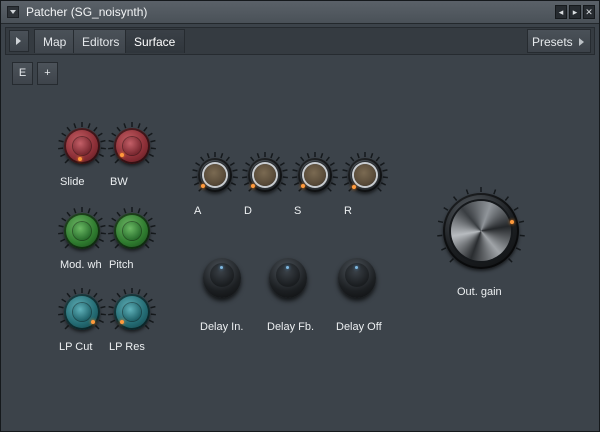  Describe the element at coordinates (300, 12) in the screenshot. I see `title-bar: Patcher (SG_noisynth) ◂ ▸ ✕` at that location.